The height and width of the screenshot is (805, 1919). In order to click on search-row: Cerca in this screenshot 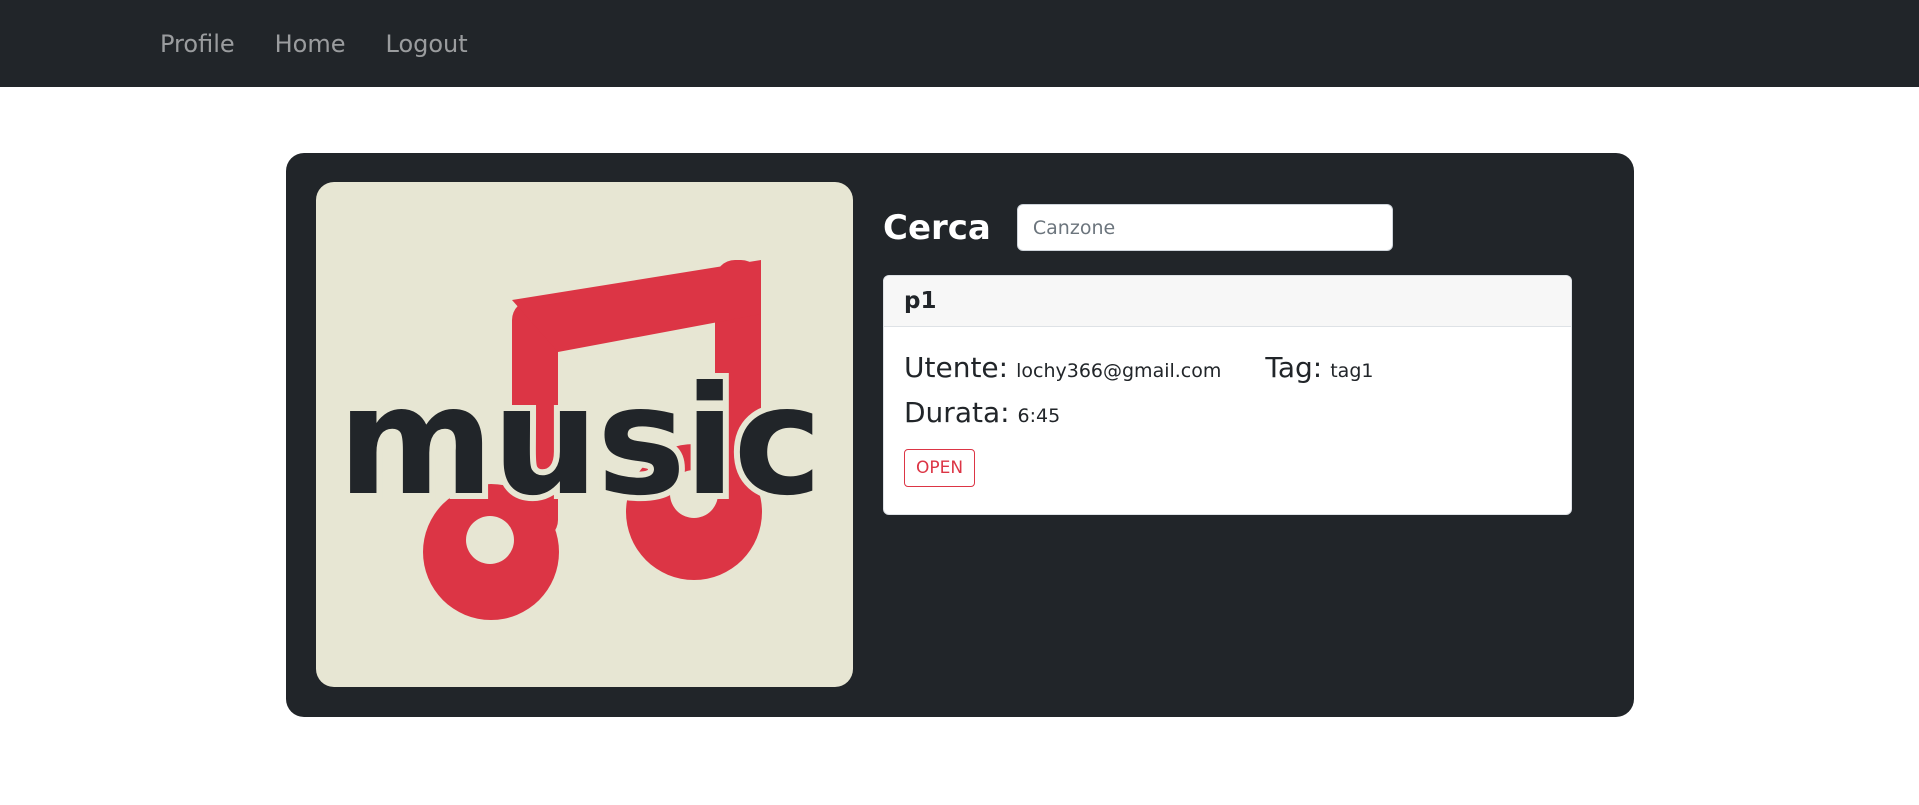, I will do `click(1138, 227)`.